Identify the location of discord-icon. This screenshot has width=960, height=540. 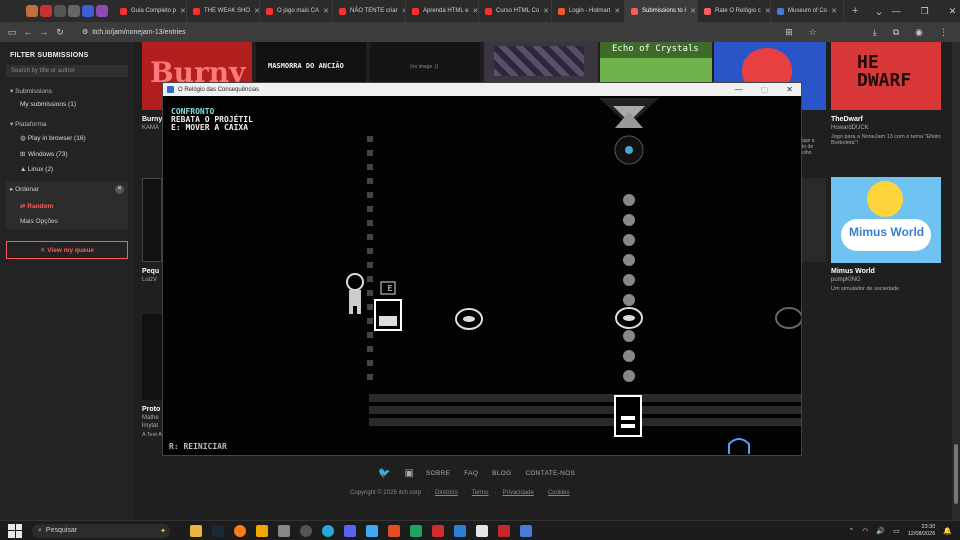
(350, 530).